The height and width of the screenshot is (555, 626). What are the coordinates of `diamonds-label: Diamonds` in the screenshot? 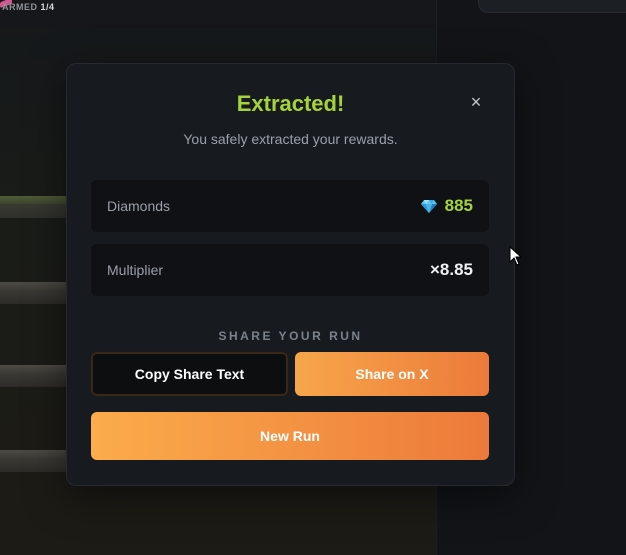 It's located at (139, 206).